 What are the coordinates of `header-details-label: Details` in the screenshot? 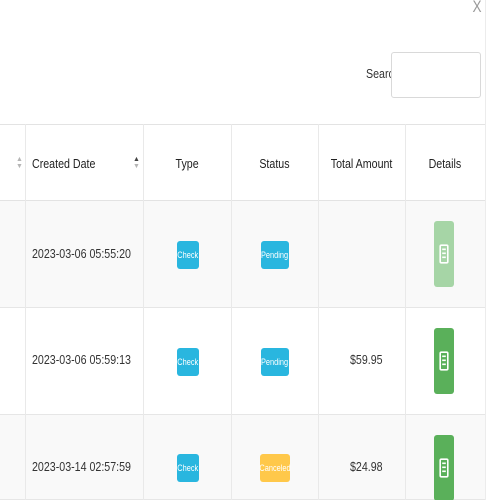 It's located at (445, 163).